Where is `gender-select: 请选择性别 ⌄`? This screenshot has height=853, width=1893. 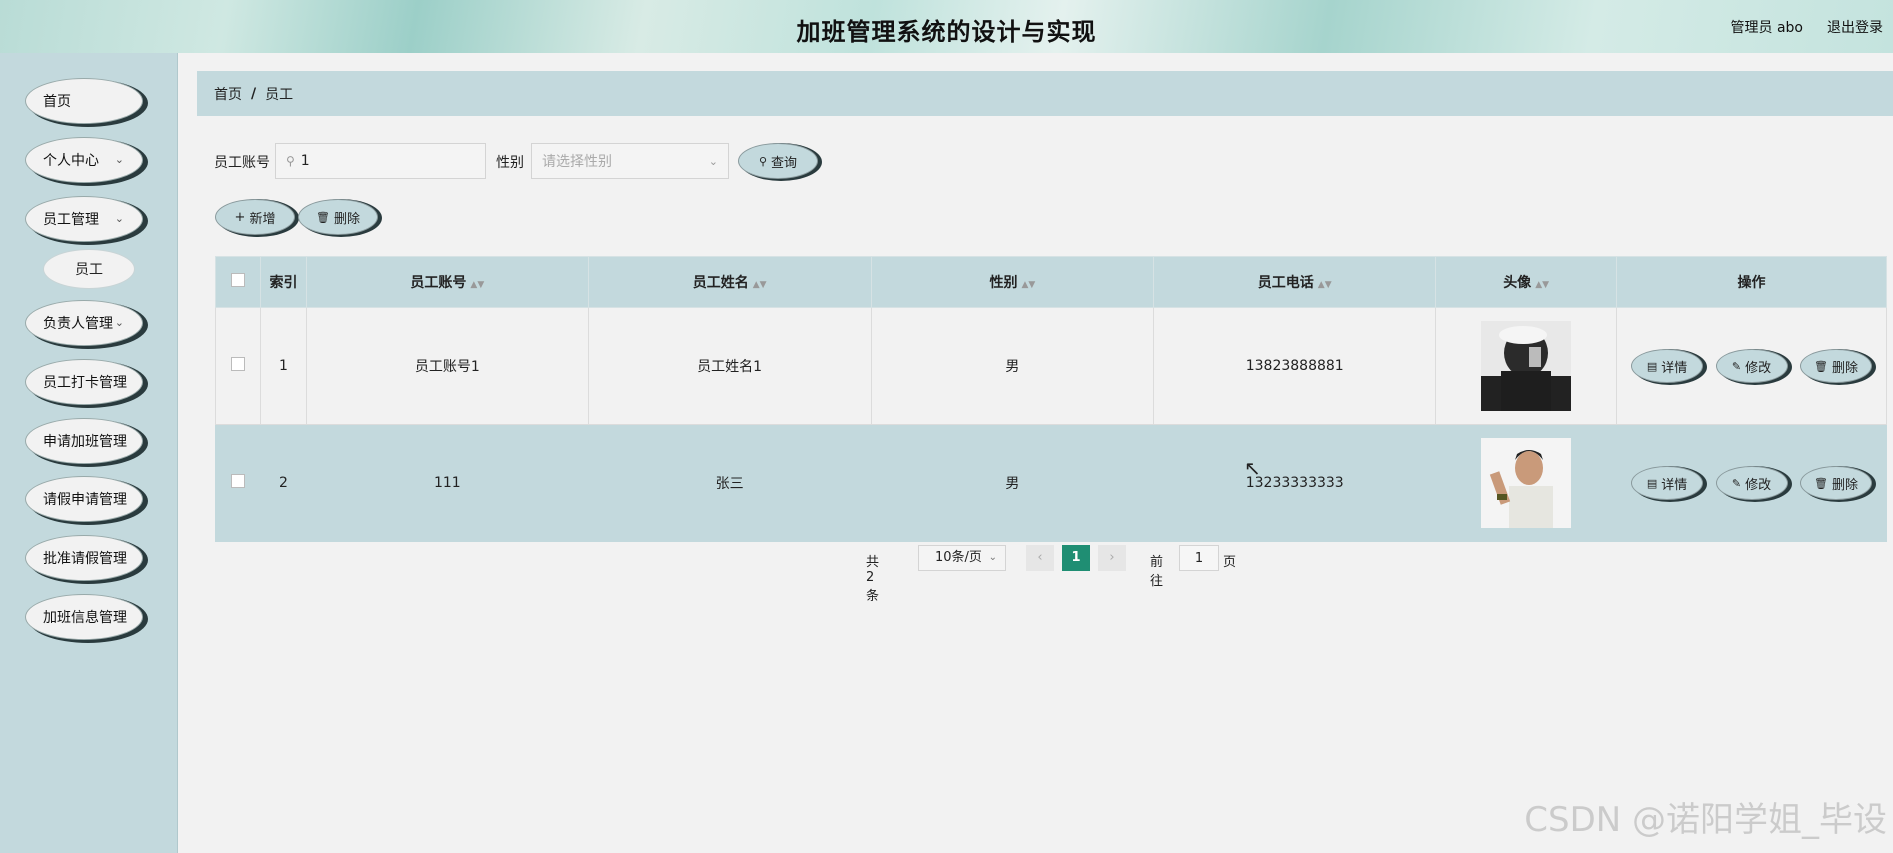
gender-select: 请选择性别 ⌄ is located at coordinates (630, 161).